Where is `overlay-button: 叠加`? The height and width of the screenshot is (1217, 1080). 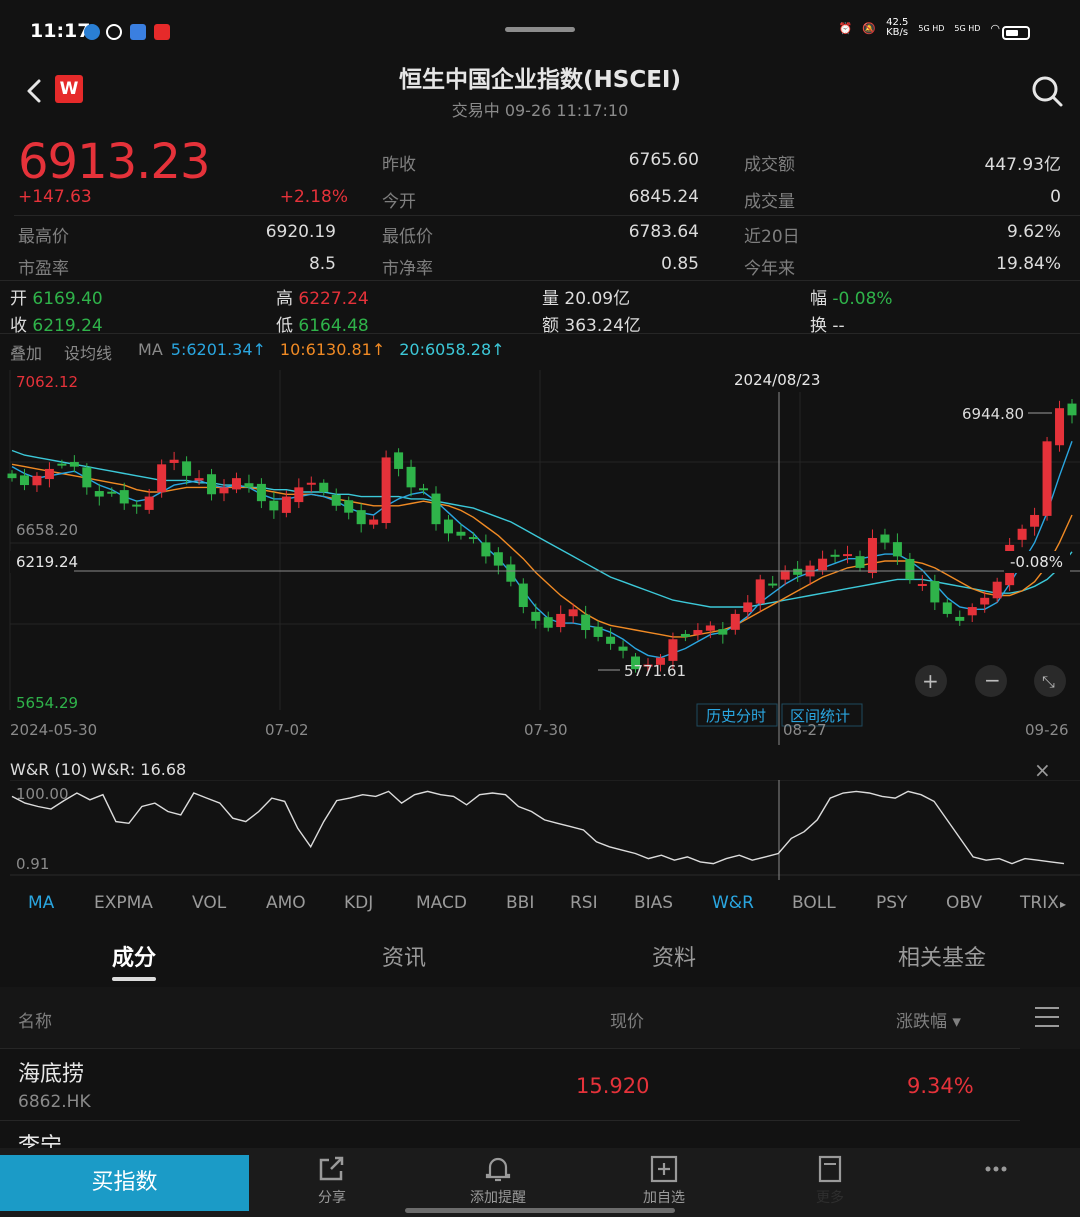
overlay-button: 叠加 is located at coordinates (26, 352).